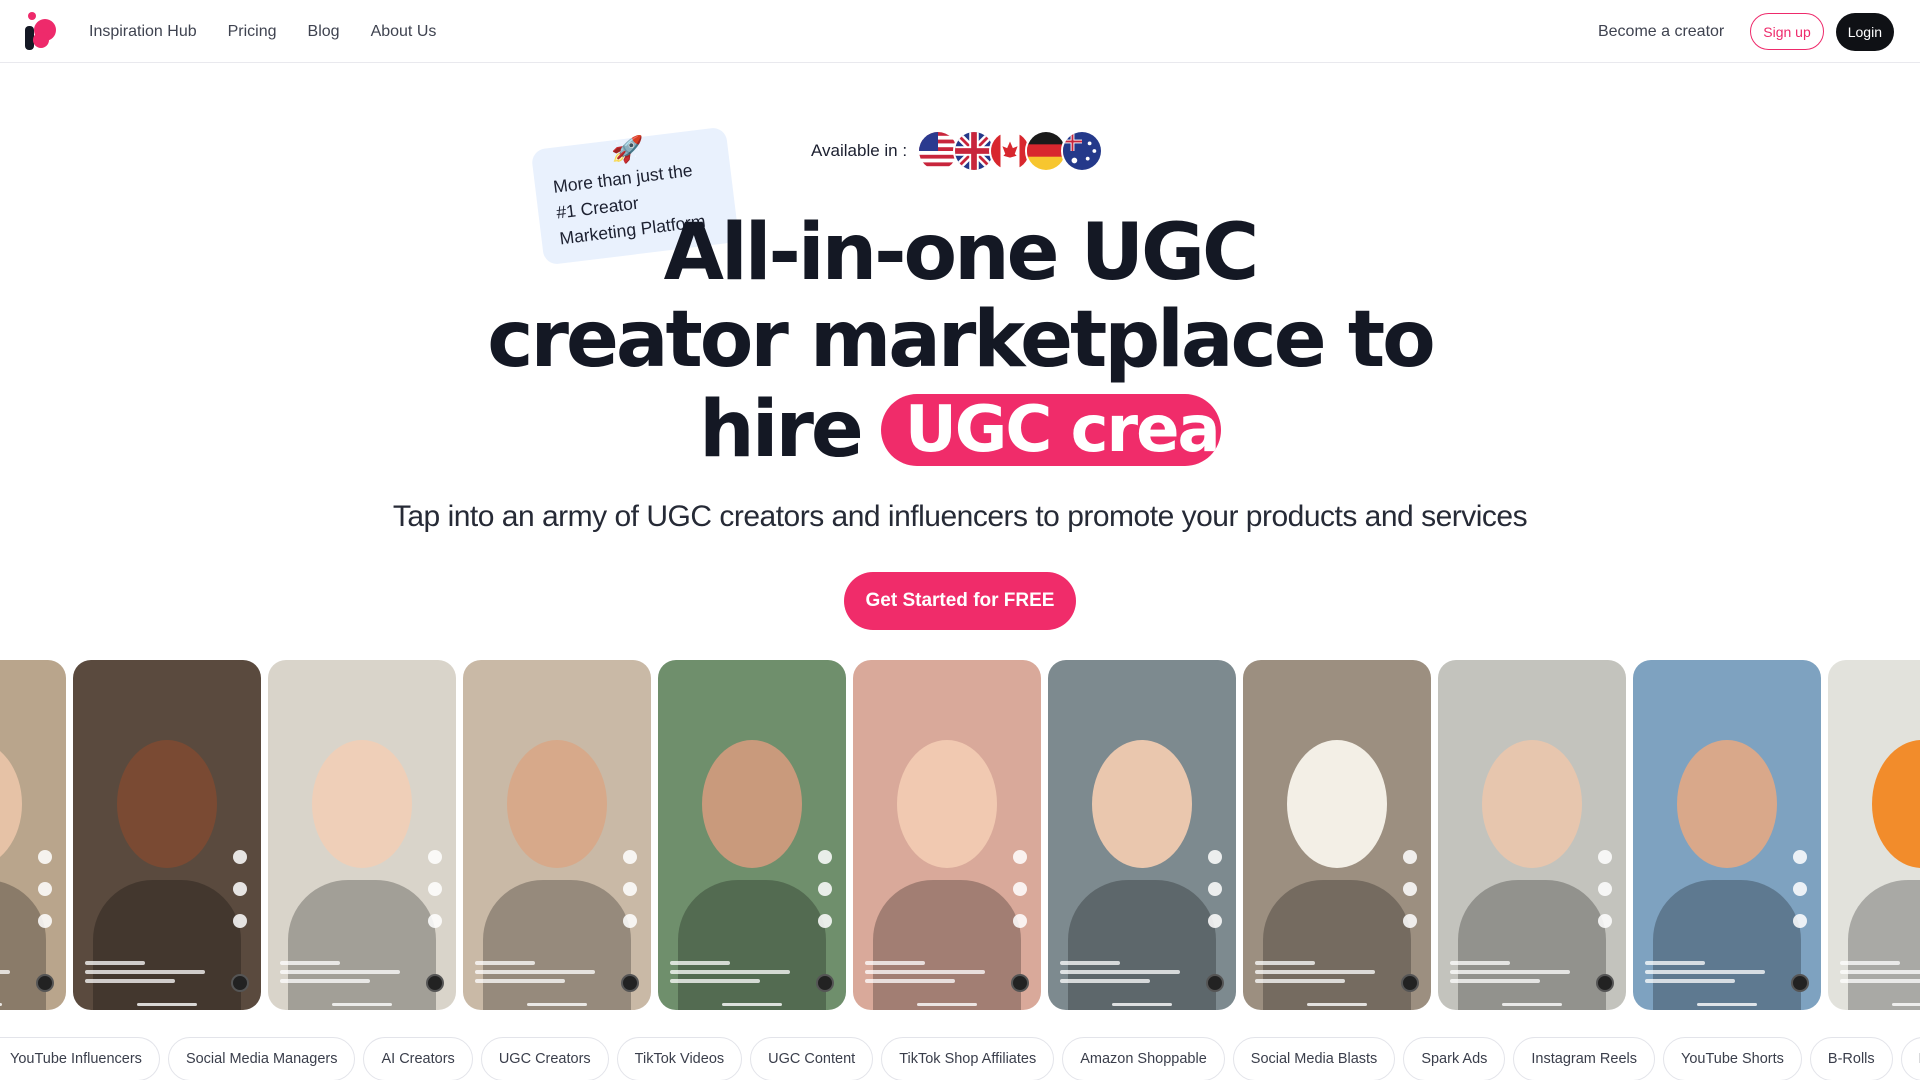 The width and height of the screenshot is (1920, 1080). Describe the element at coordinates (968, 1058) in the screenshot. I see `category-tag: TikTok Shop Affiliates` at that location.